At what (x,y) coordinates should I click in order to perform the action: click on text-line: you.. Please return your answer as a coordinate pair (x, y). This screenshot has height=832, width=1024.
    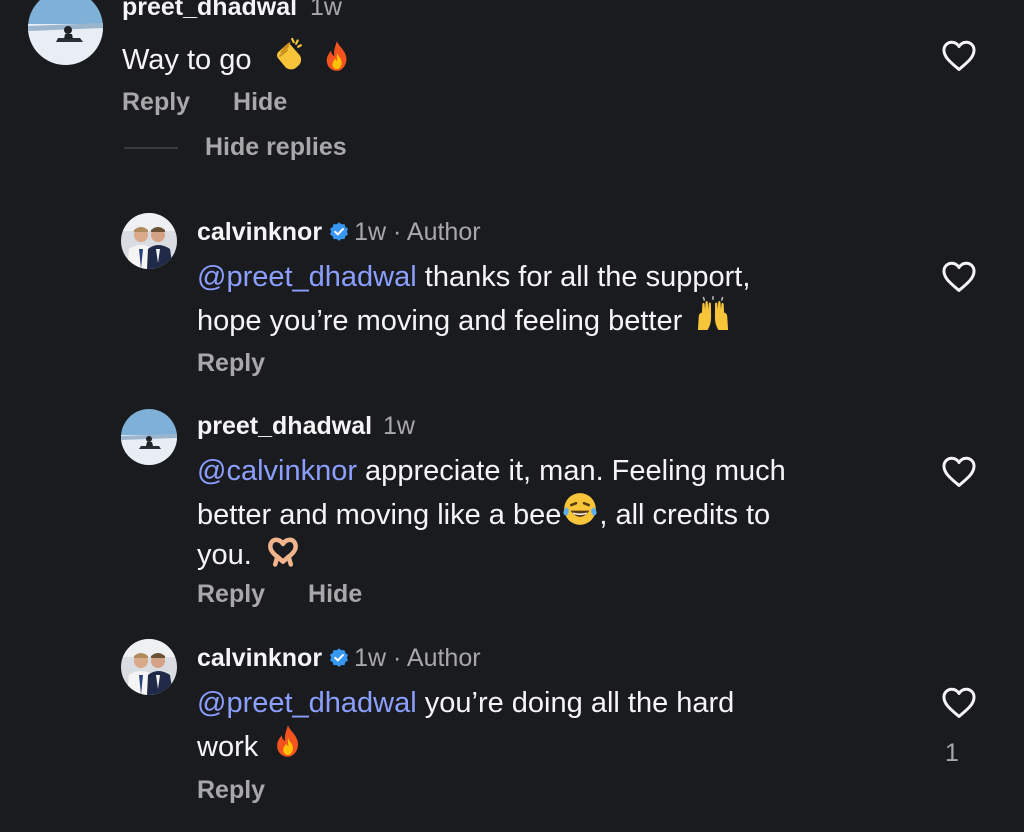
    Looking at the image, I should click on (491, 554).